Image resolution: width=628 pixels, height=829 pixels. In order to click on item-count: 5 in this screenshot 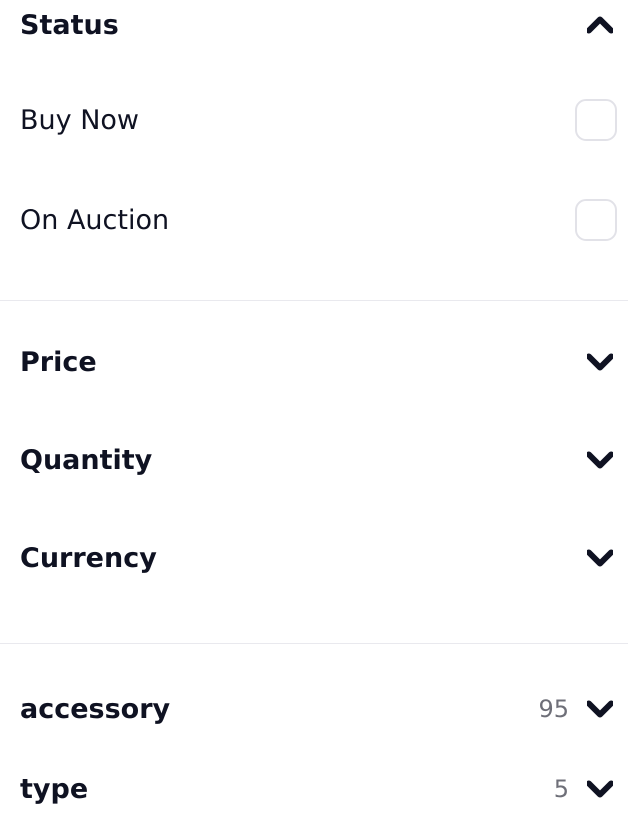, I will do `click(561, 789)`.